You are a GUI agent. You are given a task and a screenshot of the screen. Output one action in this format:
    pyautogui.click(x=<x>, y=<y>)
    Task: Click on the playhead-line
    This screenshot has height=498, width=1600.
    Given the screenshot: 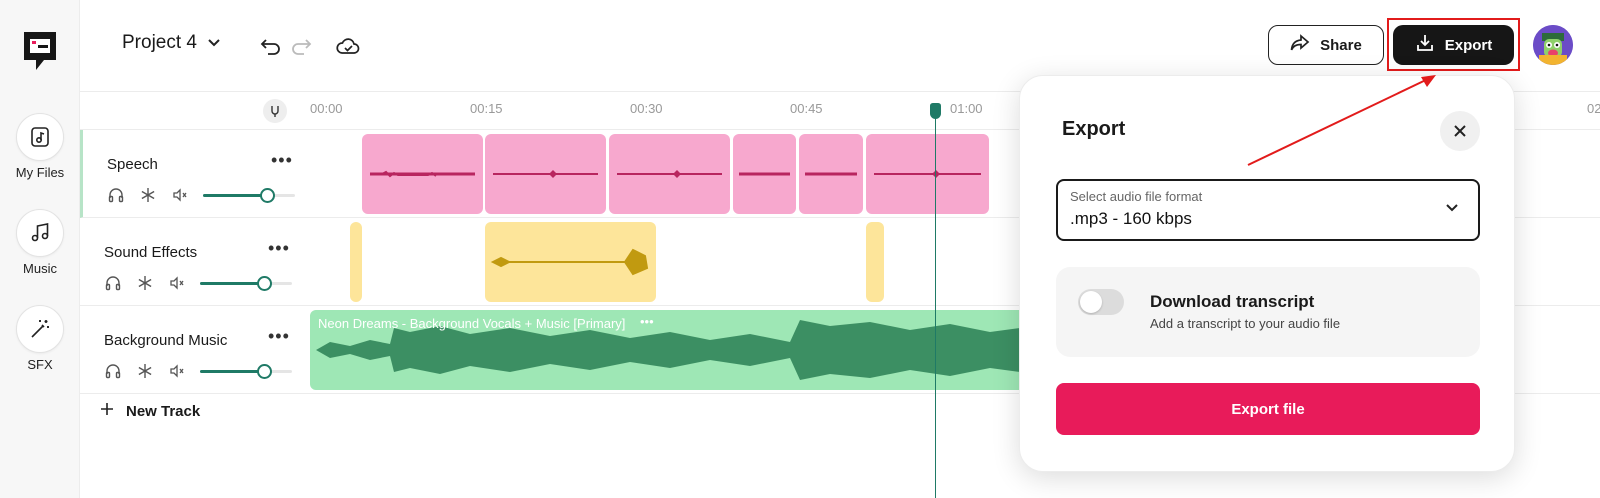 What is the action you would take?
    pyautogui.click(x=935, y=301)
    